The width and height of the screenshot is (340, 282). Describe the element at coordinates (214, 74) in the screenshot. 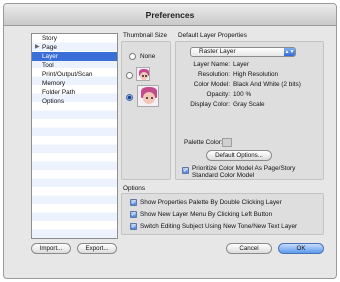

I see `resolution-label: Resolution:` at that location.